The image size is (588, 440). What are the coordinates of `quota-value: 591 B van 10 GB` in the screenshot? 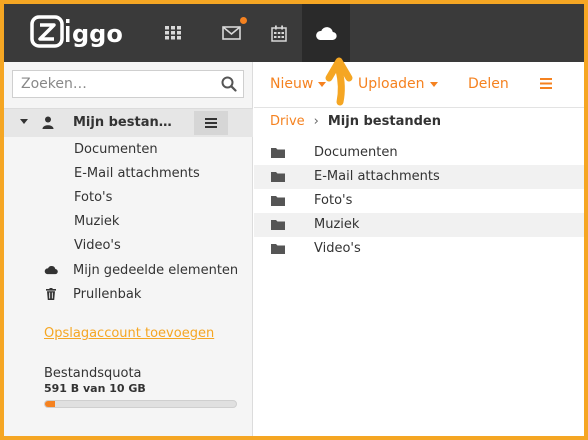 It's located at (95, 388).